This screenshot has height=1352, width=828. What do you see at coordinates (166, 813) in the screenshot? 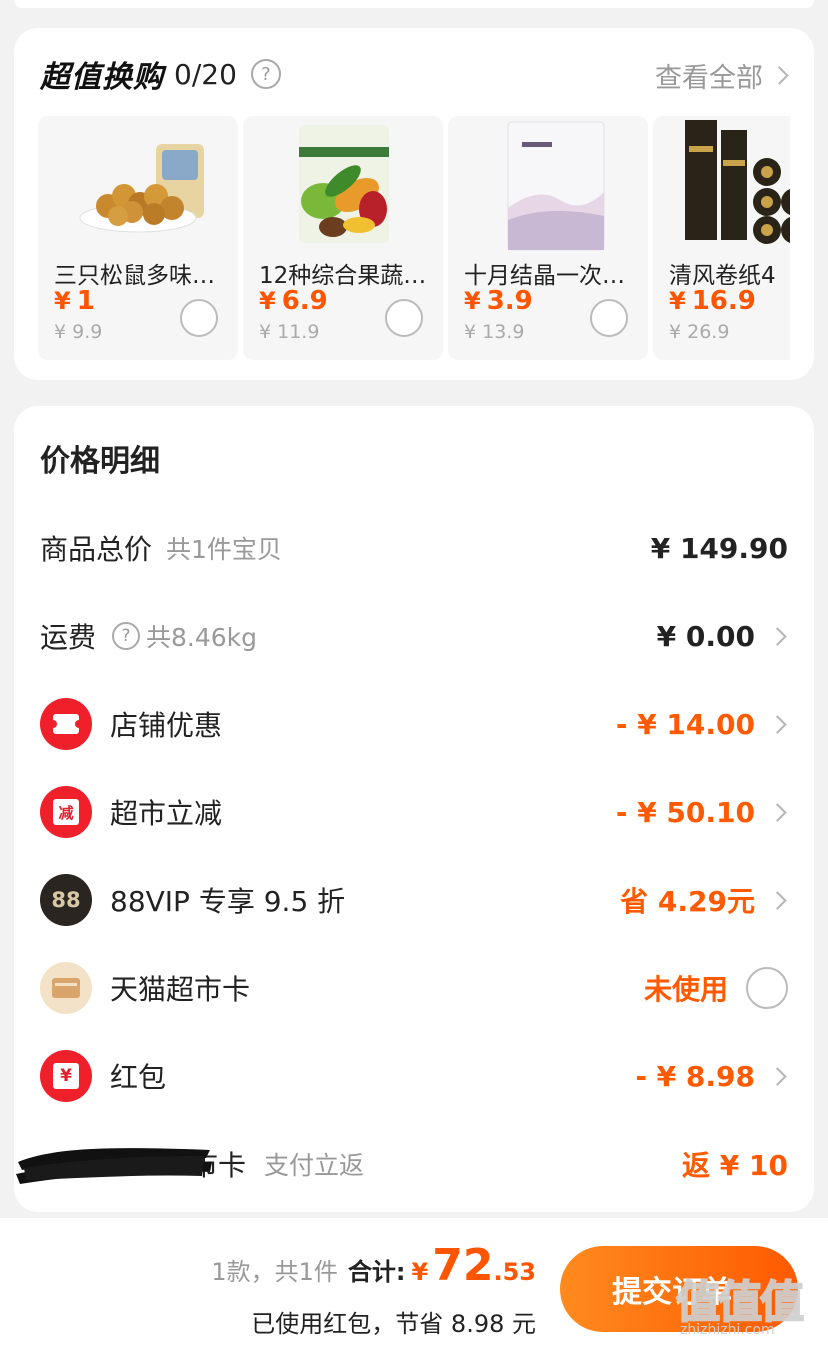
I see `row-label: 超市立减` at bounding box center [166, 813].